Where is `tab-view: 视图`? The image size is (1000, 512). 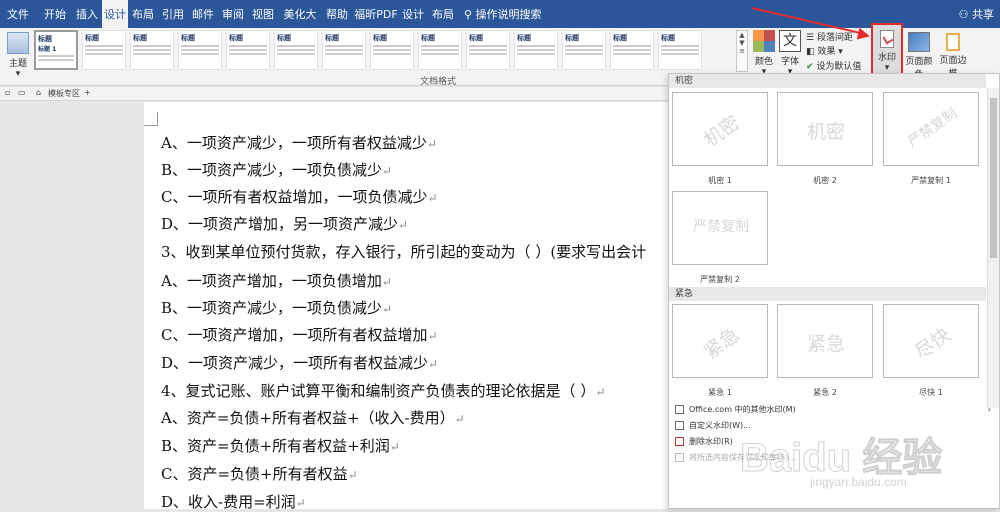 tab-view: 视图 is located at coordinates (263, 14).